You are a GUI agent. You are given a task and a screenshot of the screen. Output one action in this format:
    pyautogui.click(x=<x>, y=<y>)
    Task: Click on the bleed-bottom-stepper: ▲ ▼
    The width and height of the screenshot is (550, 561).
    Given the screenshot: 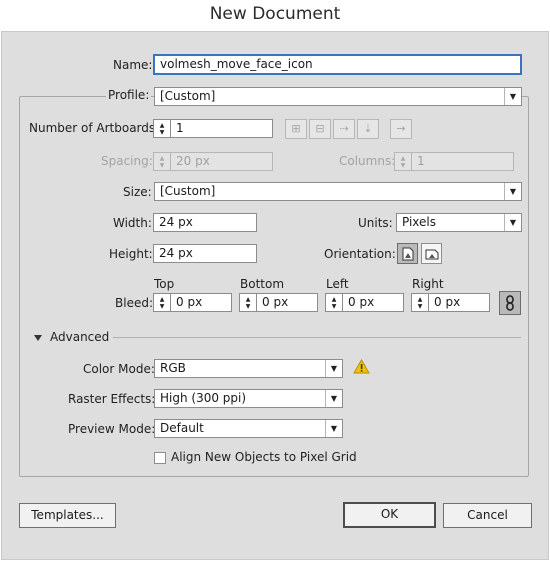 What is the action you would take?
    pyautogui.click(x=247, y=302)
    